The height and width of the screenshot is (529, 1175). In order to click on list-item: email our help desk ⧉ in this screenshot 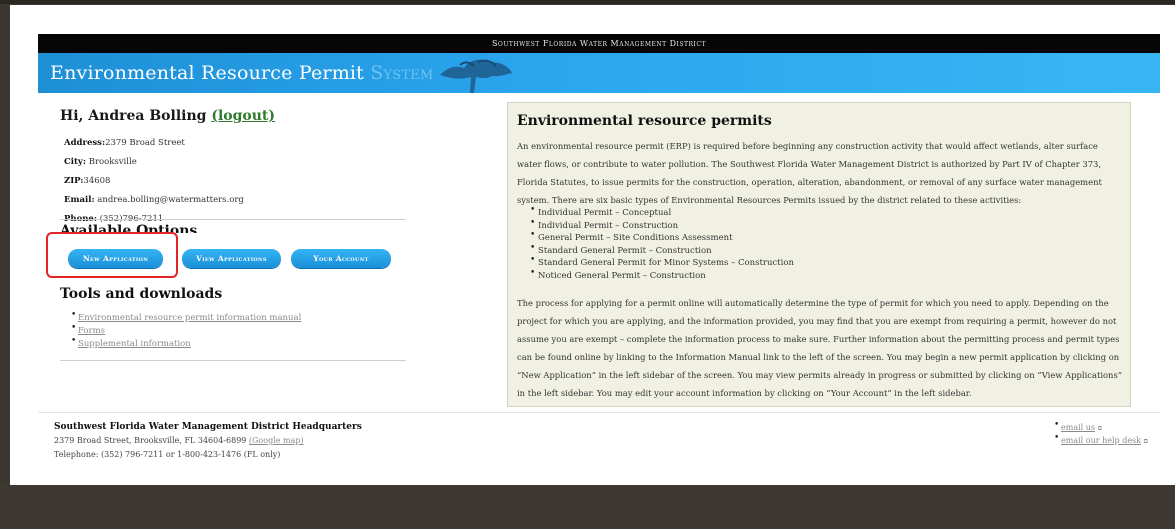, I will do `click(1101, 440)`.